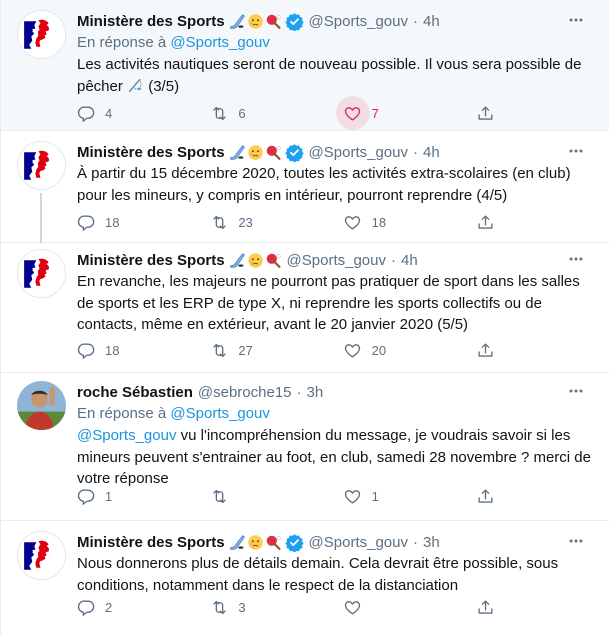 This screenshot has height=635, width=609. Describe the element at coordinates (121, 496) in the screenshot. I see `reply-button: 1` at that location.